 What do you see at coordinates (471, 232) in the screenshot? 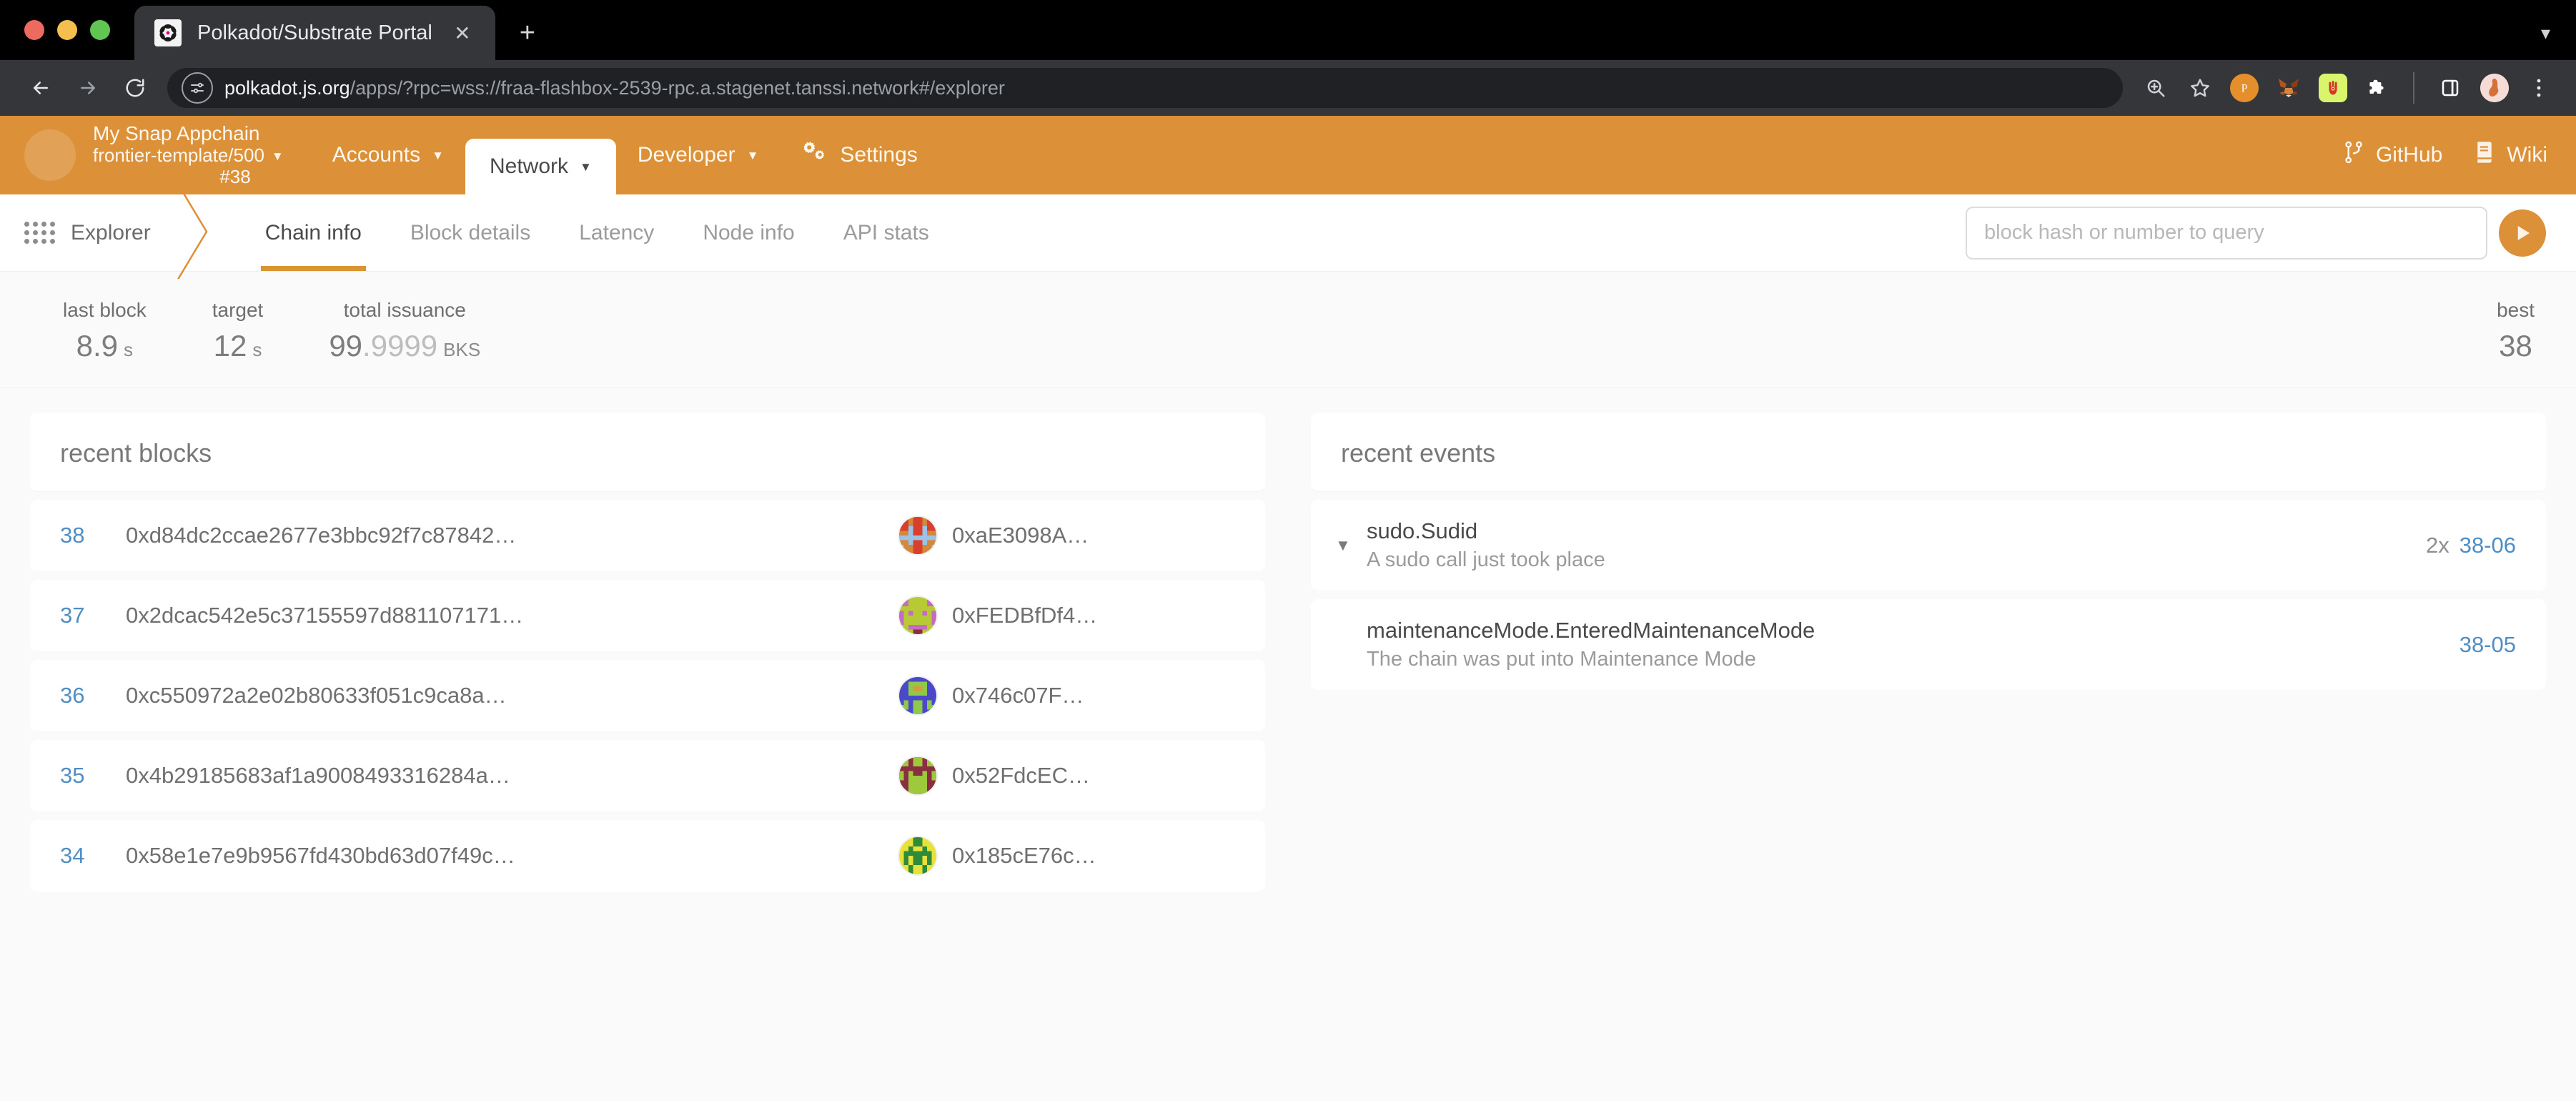
I see `tab-block-details: Block details` at bounding box center [471, 232].